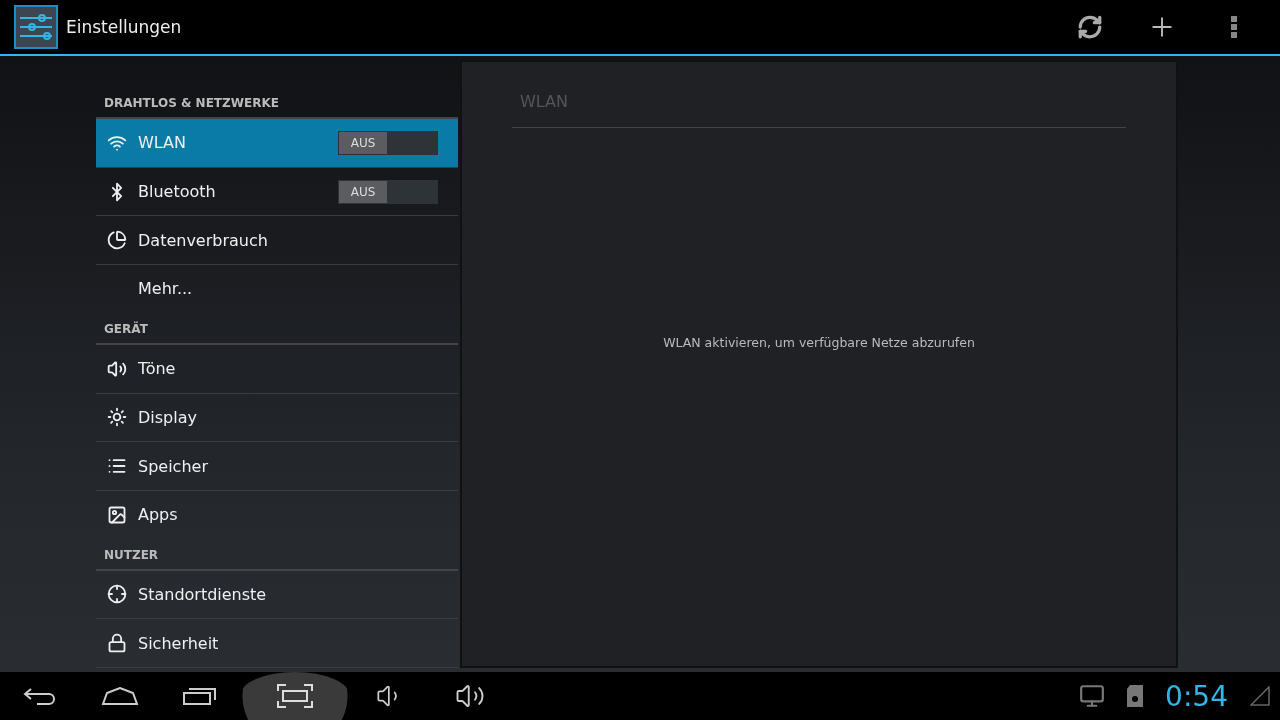 This screenshot has height=720, width=1280. I want to click on item-label: Apps, so click(158, 515).